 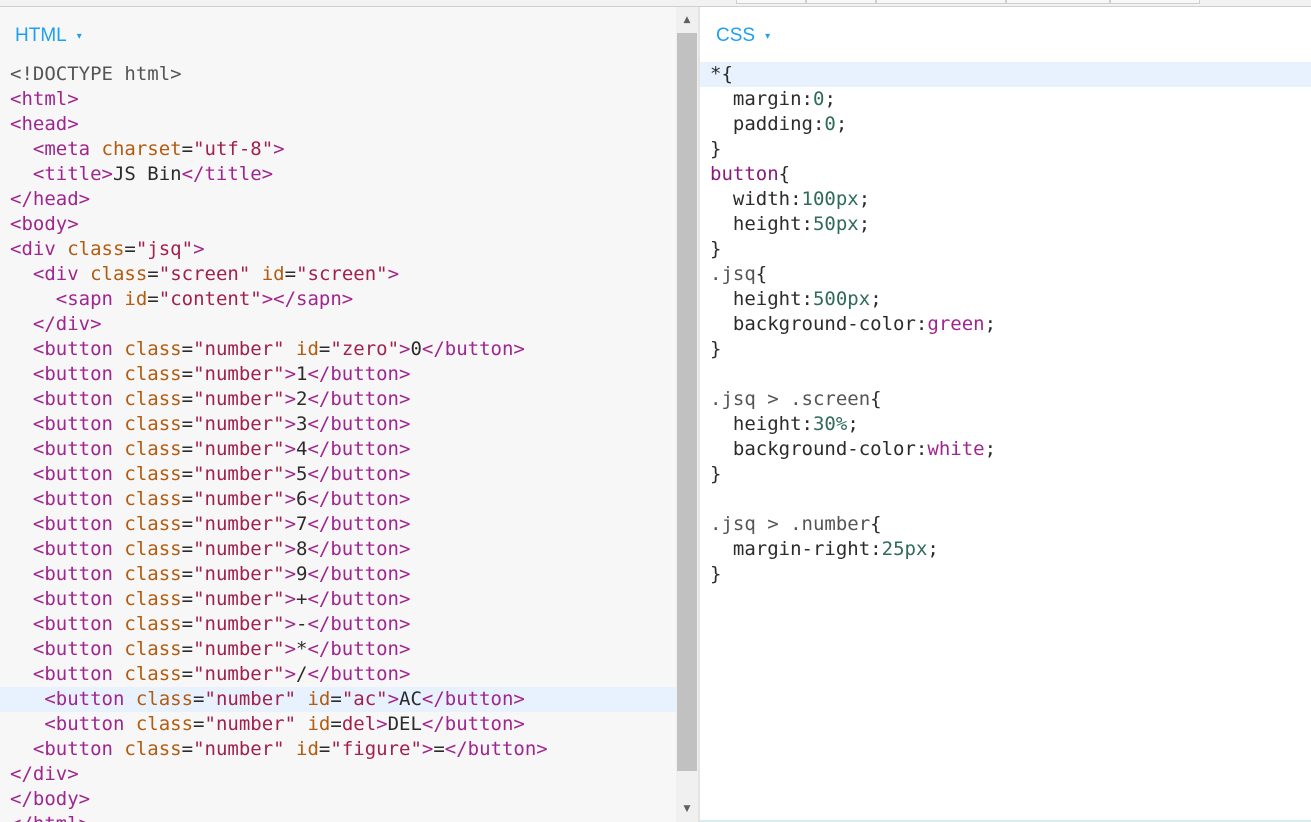 I want to click on code-line: background-color:white;, so click(x=1005, y=449).